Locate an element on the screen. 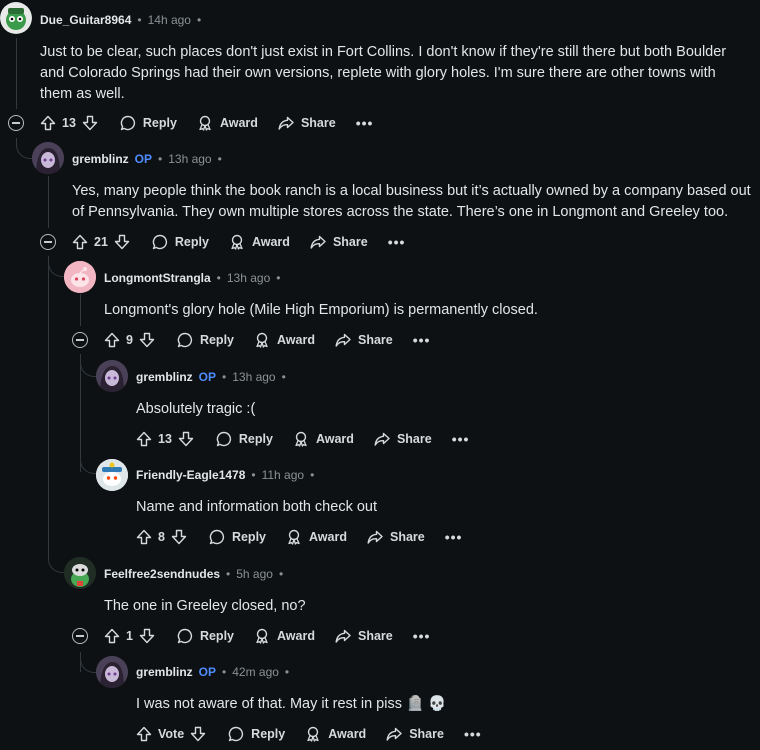 The width and height of the screenshot is (760, 750). timestamp: 42m ago is located at coordinates (255, 672).